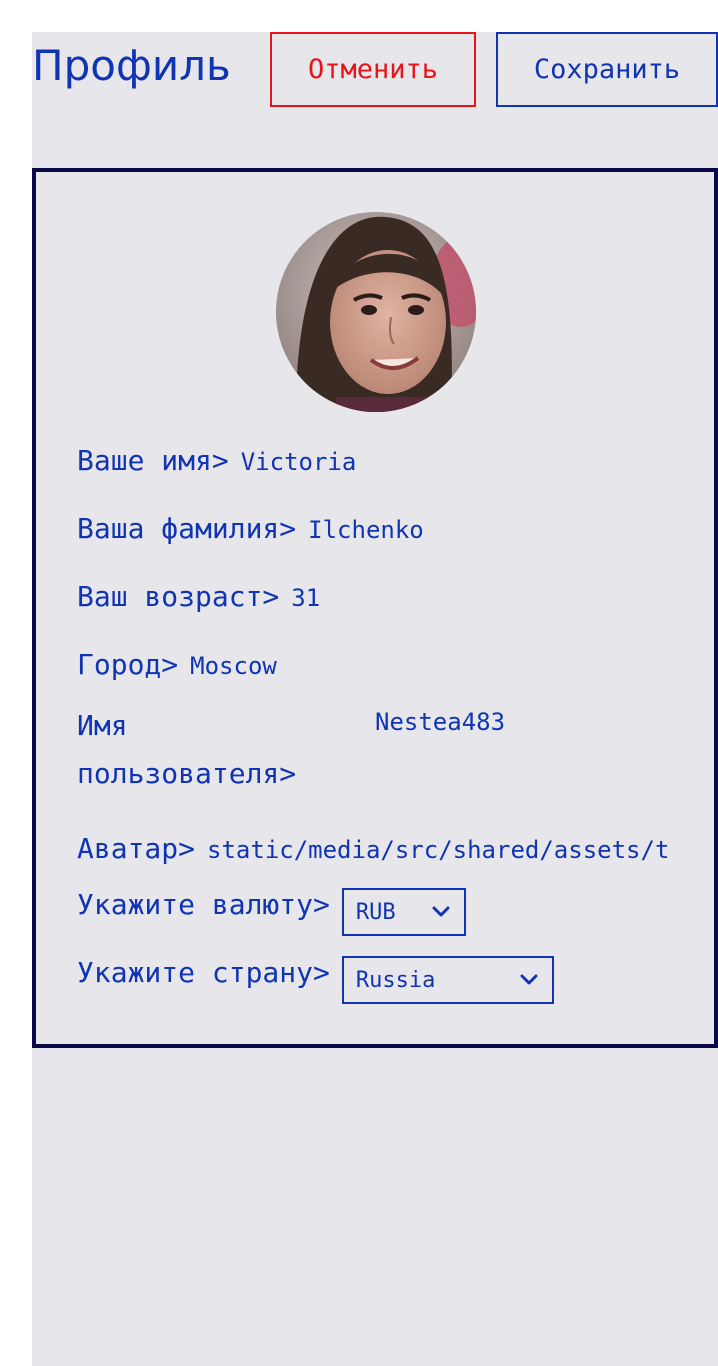 The image size is (718, 1366). I want to click on country-select: Russia, so click(447, 980).